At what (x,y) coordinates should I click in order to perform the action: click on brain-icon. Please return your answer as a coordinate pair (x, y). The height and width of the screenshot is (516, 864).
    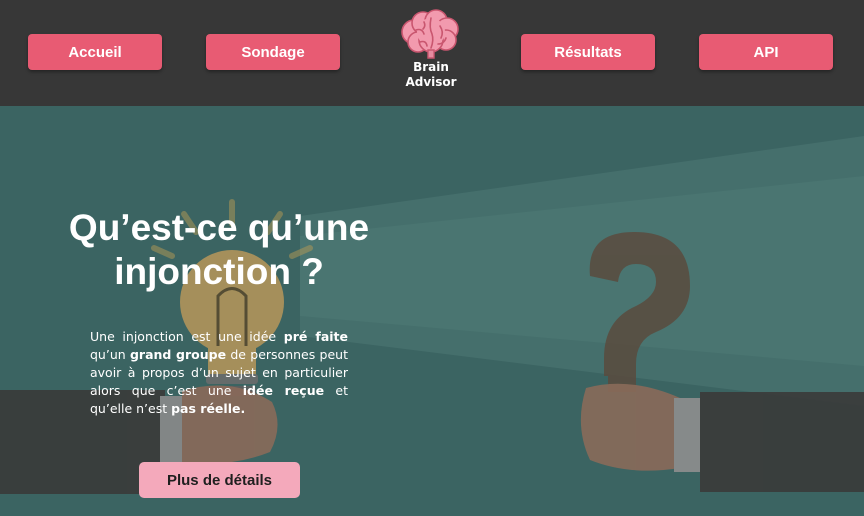
    Looking at the image, I should click on (430, 34).